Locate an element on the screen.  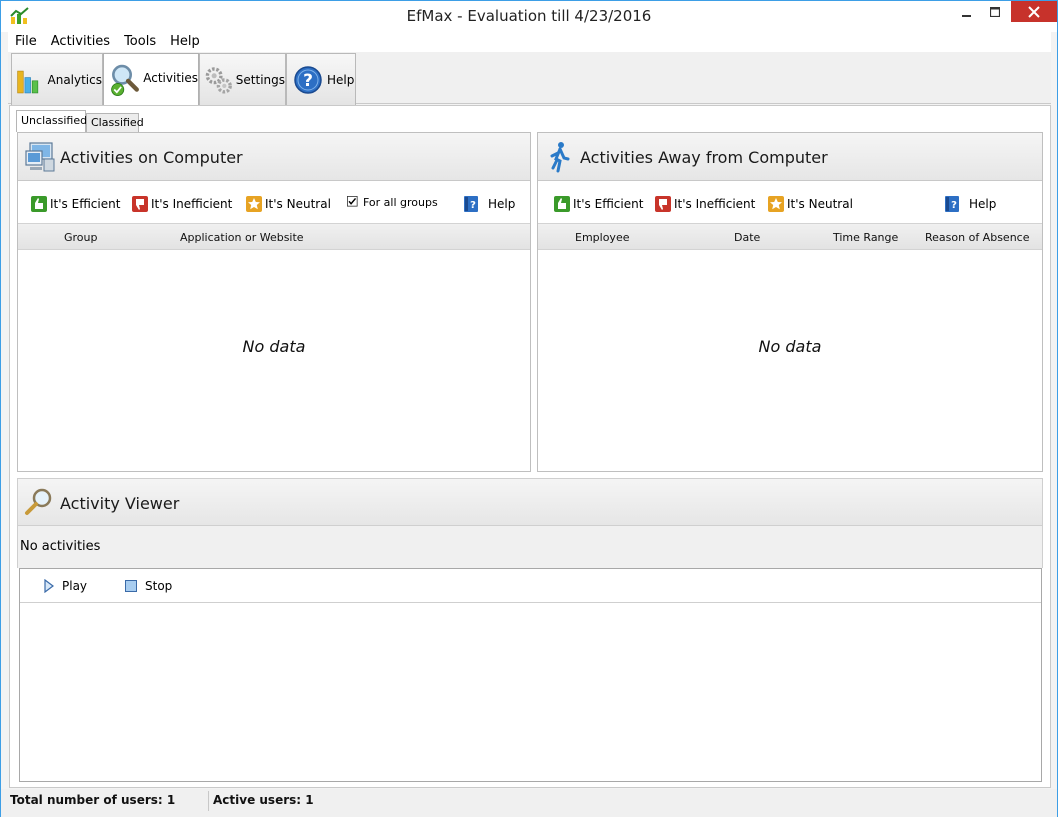
gears-icon is located at coordinates (218, 80).